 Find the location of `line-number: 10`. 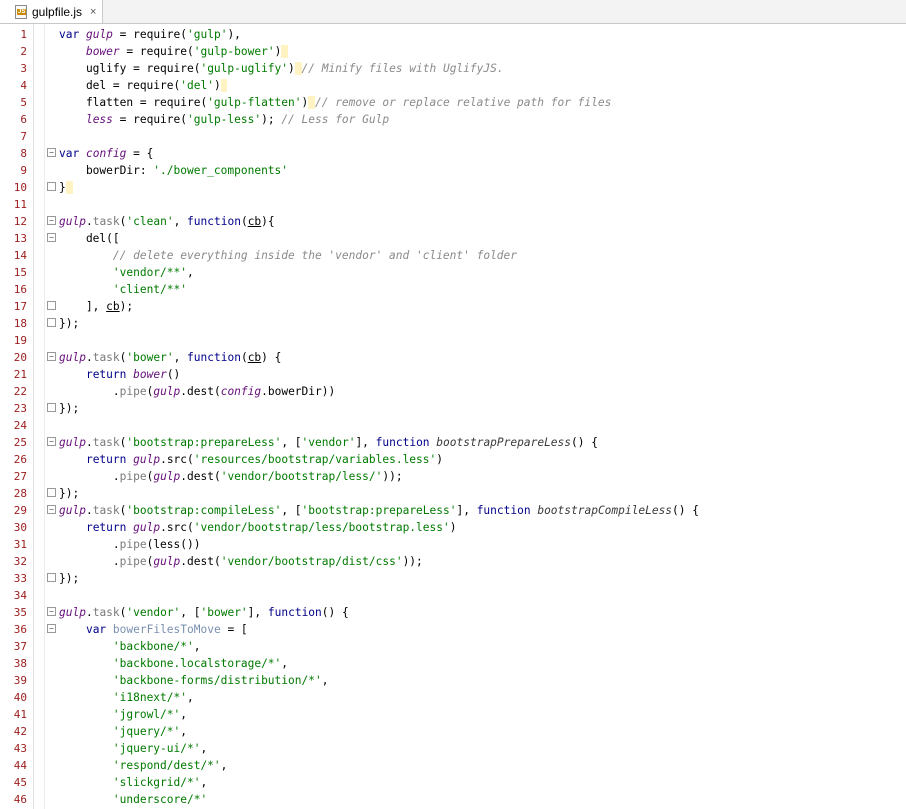

line-number: 10 is located at coordinates (20, 187).